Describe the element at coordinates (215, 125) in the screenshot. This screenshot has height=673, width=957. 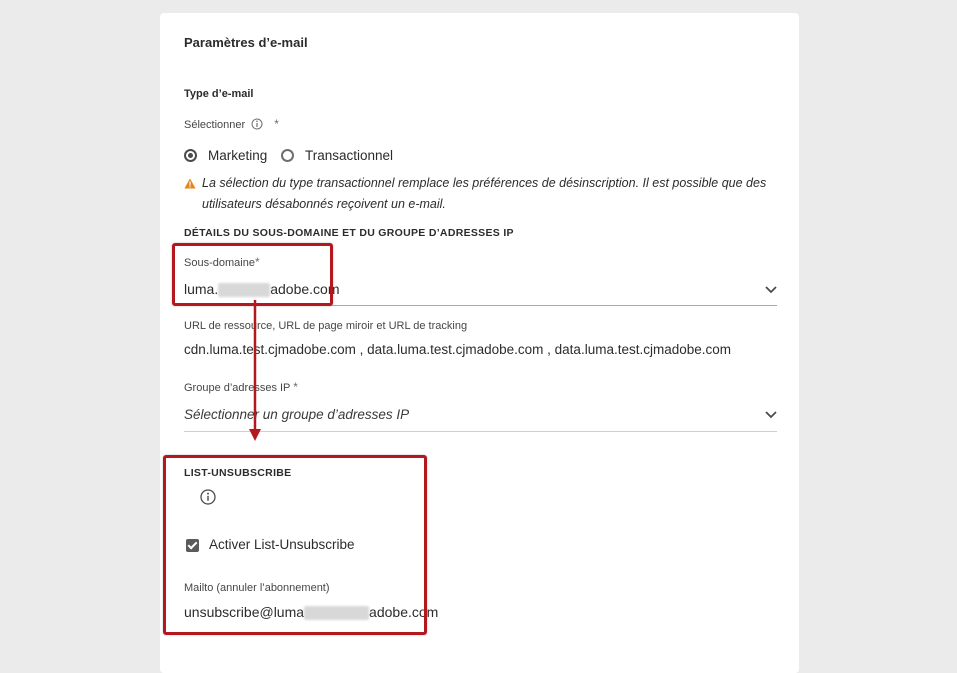
I see `select-label-text: Sélectionner` at that location.